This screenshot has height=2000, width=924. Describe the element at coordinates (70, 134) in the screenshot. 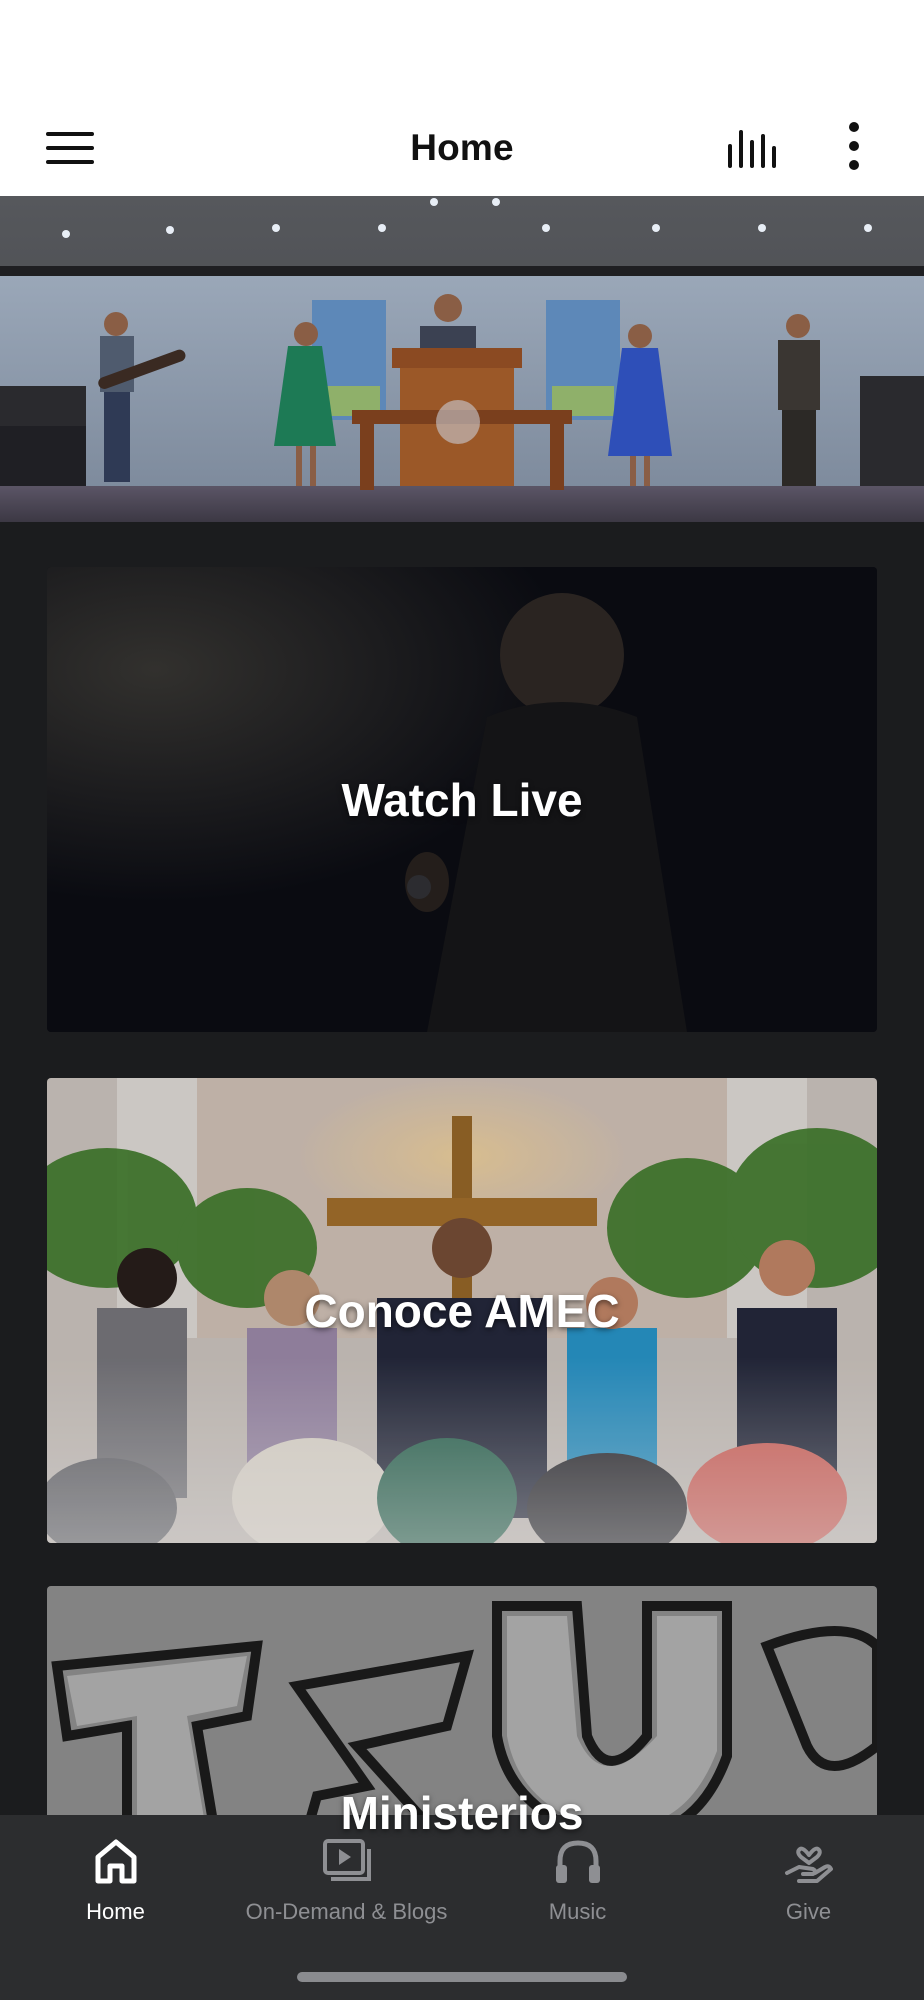

I see `hamburger-menu-icon` at that location.